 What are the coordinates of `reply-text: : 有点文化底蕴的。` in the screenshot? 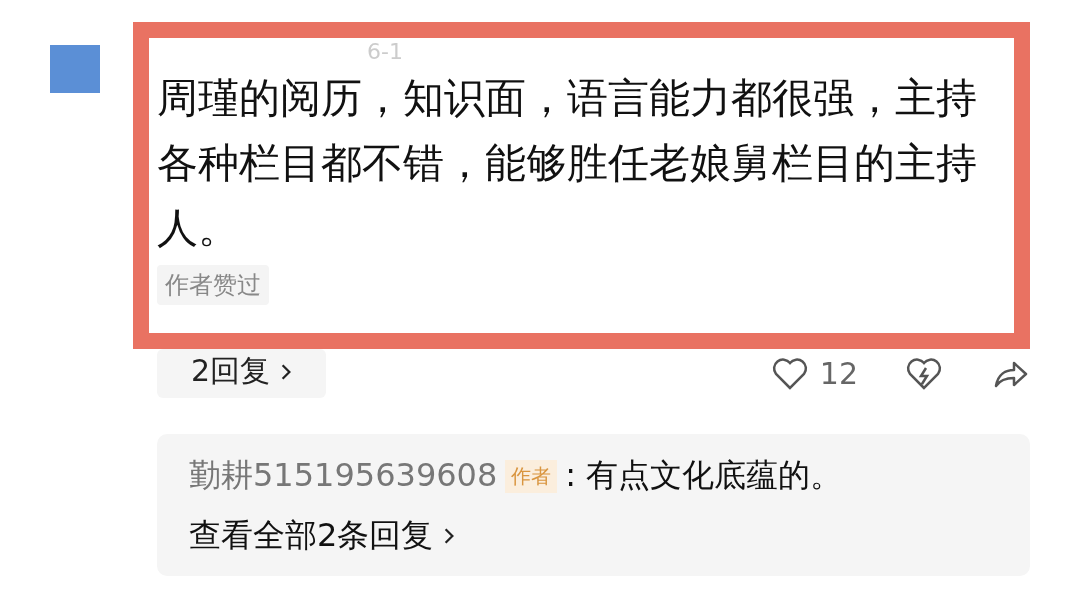 It's located at (704, 475).